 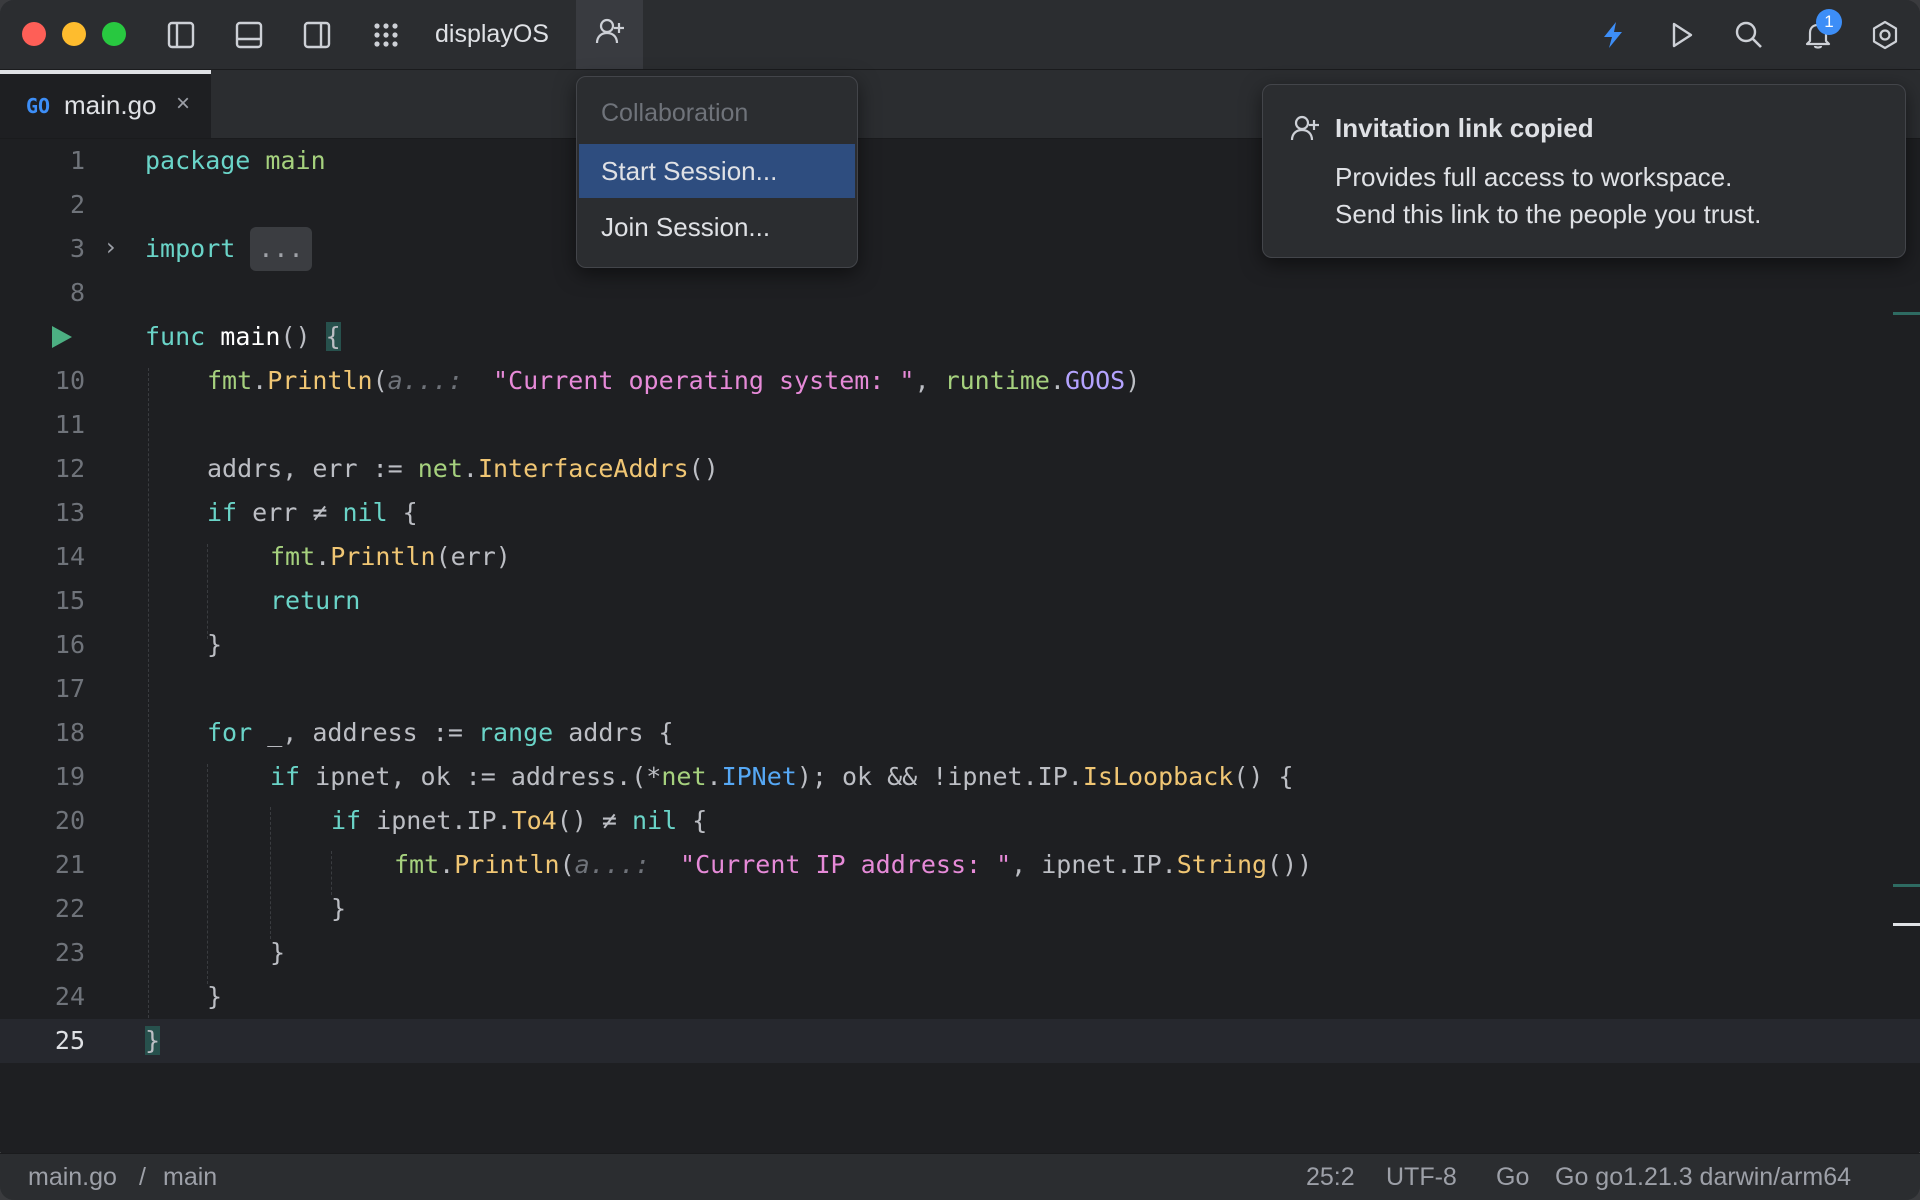 What do you see at coordinates (386, 35) in the screenshot?
I see `apps-grid-icon` at bounding box center [386, 35].